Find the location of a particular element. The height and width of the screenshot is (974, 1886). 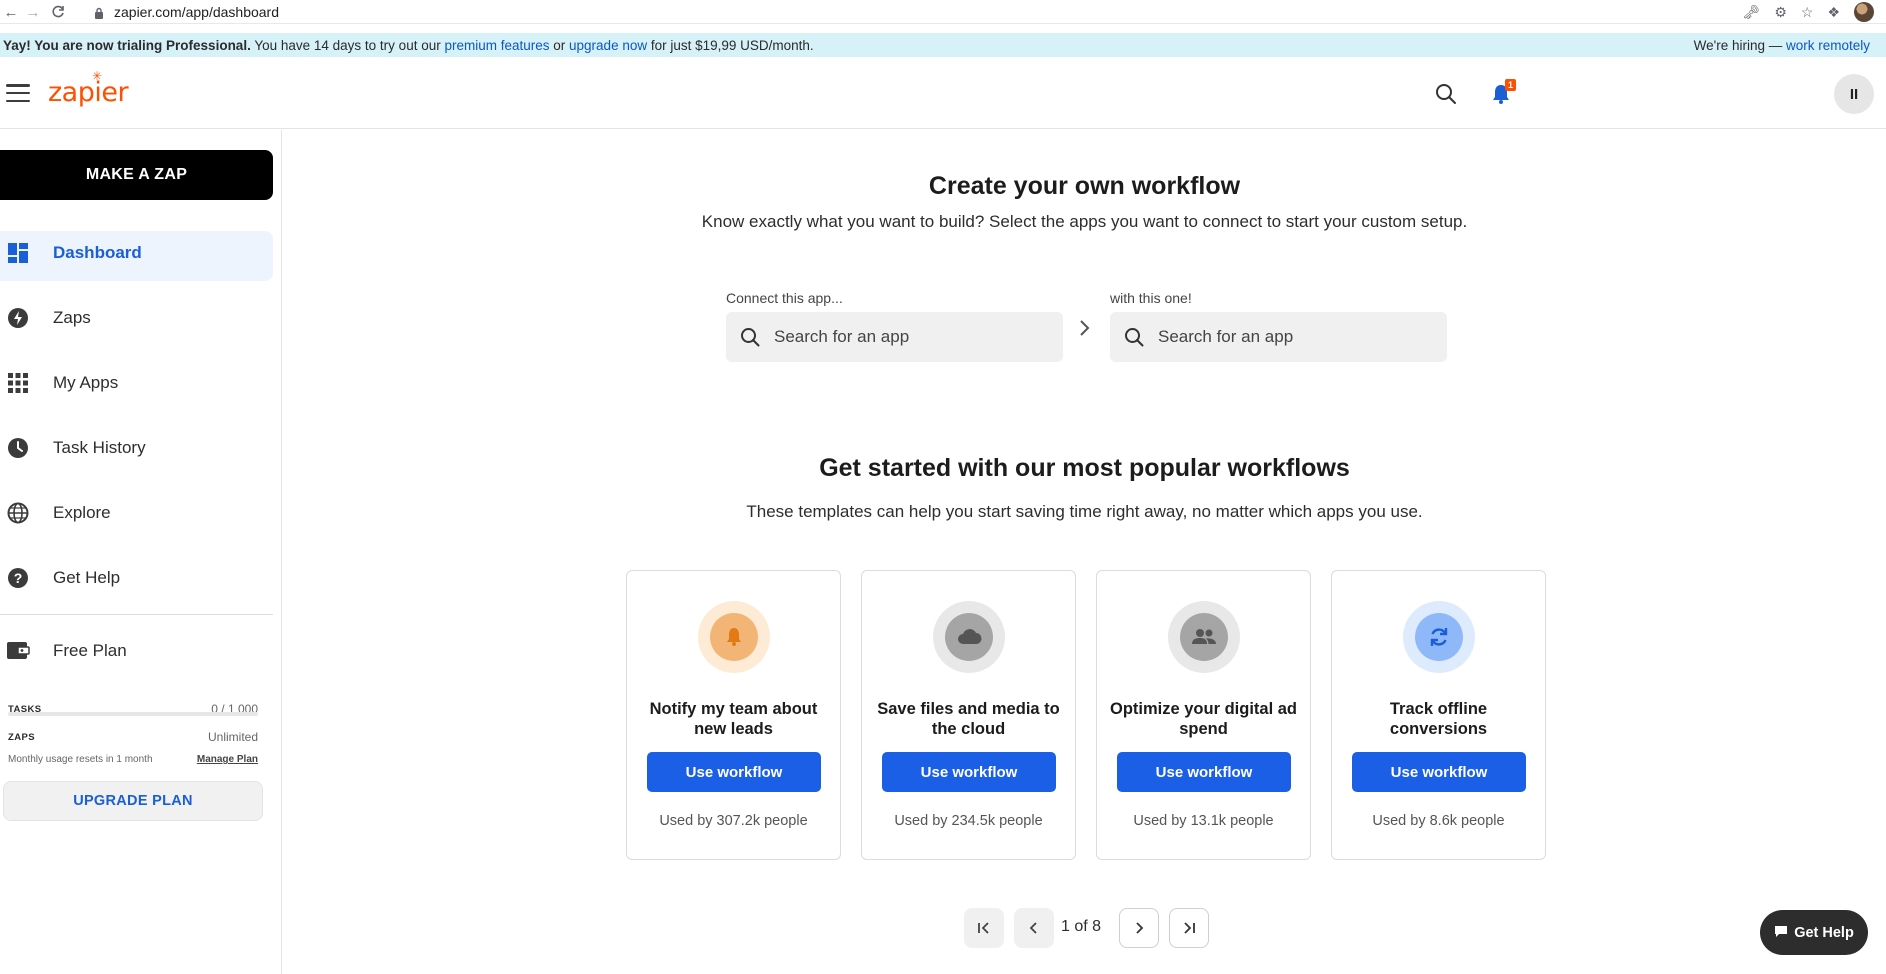

upgrade-now-link: upgrade now is located at coordinates (608, 45).